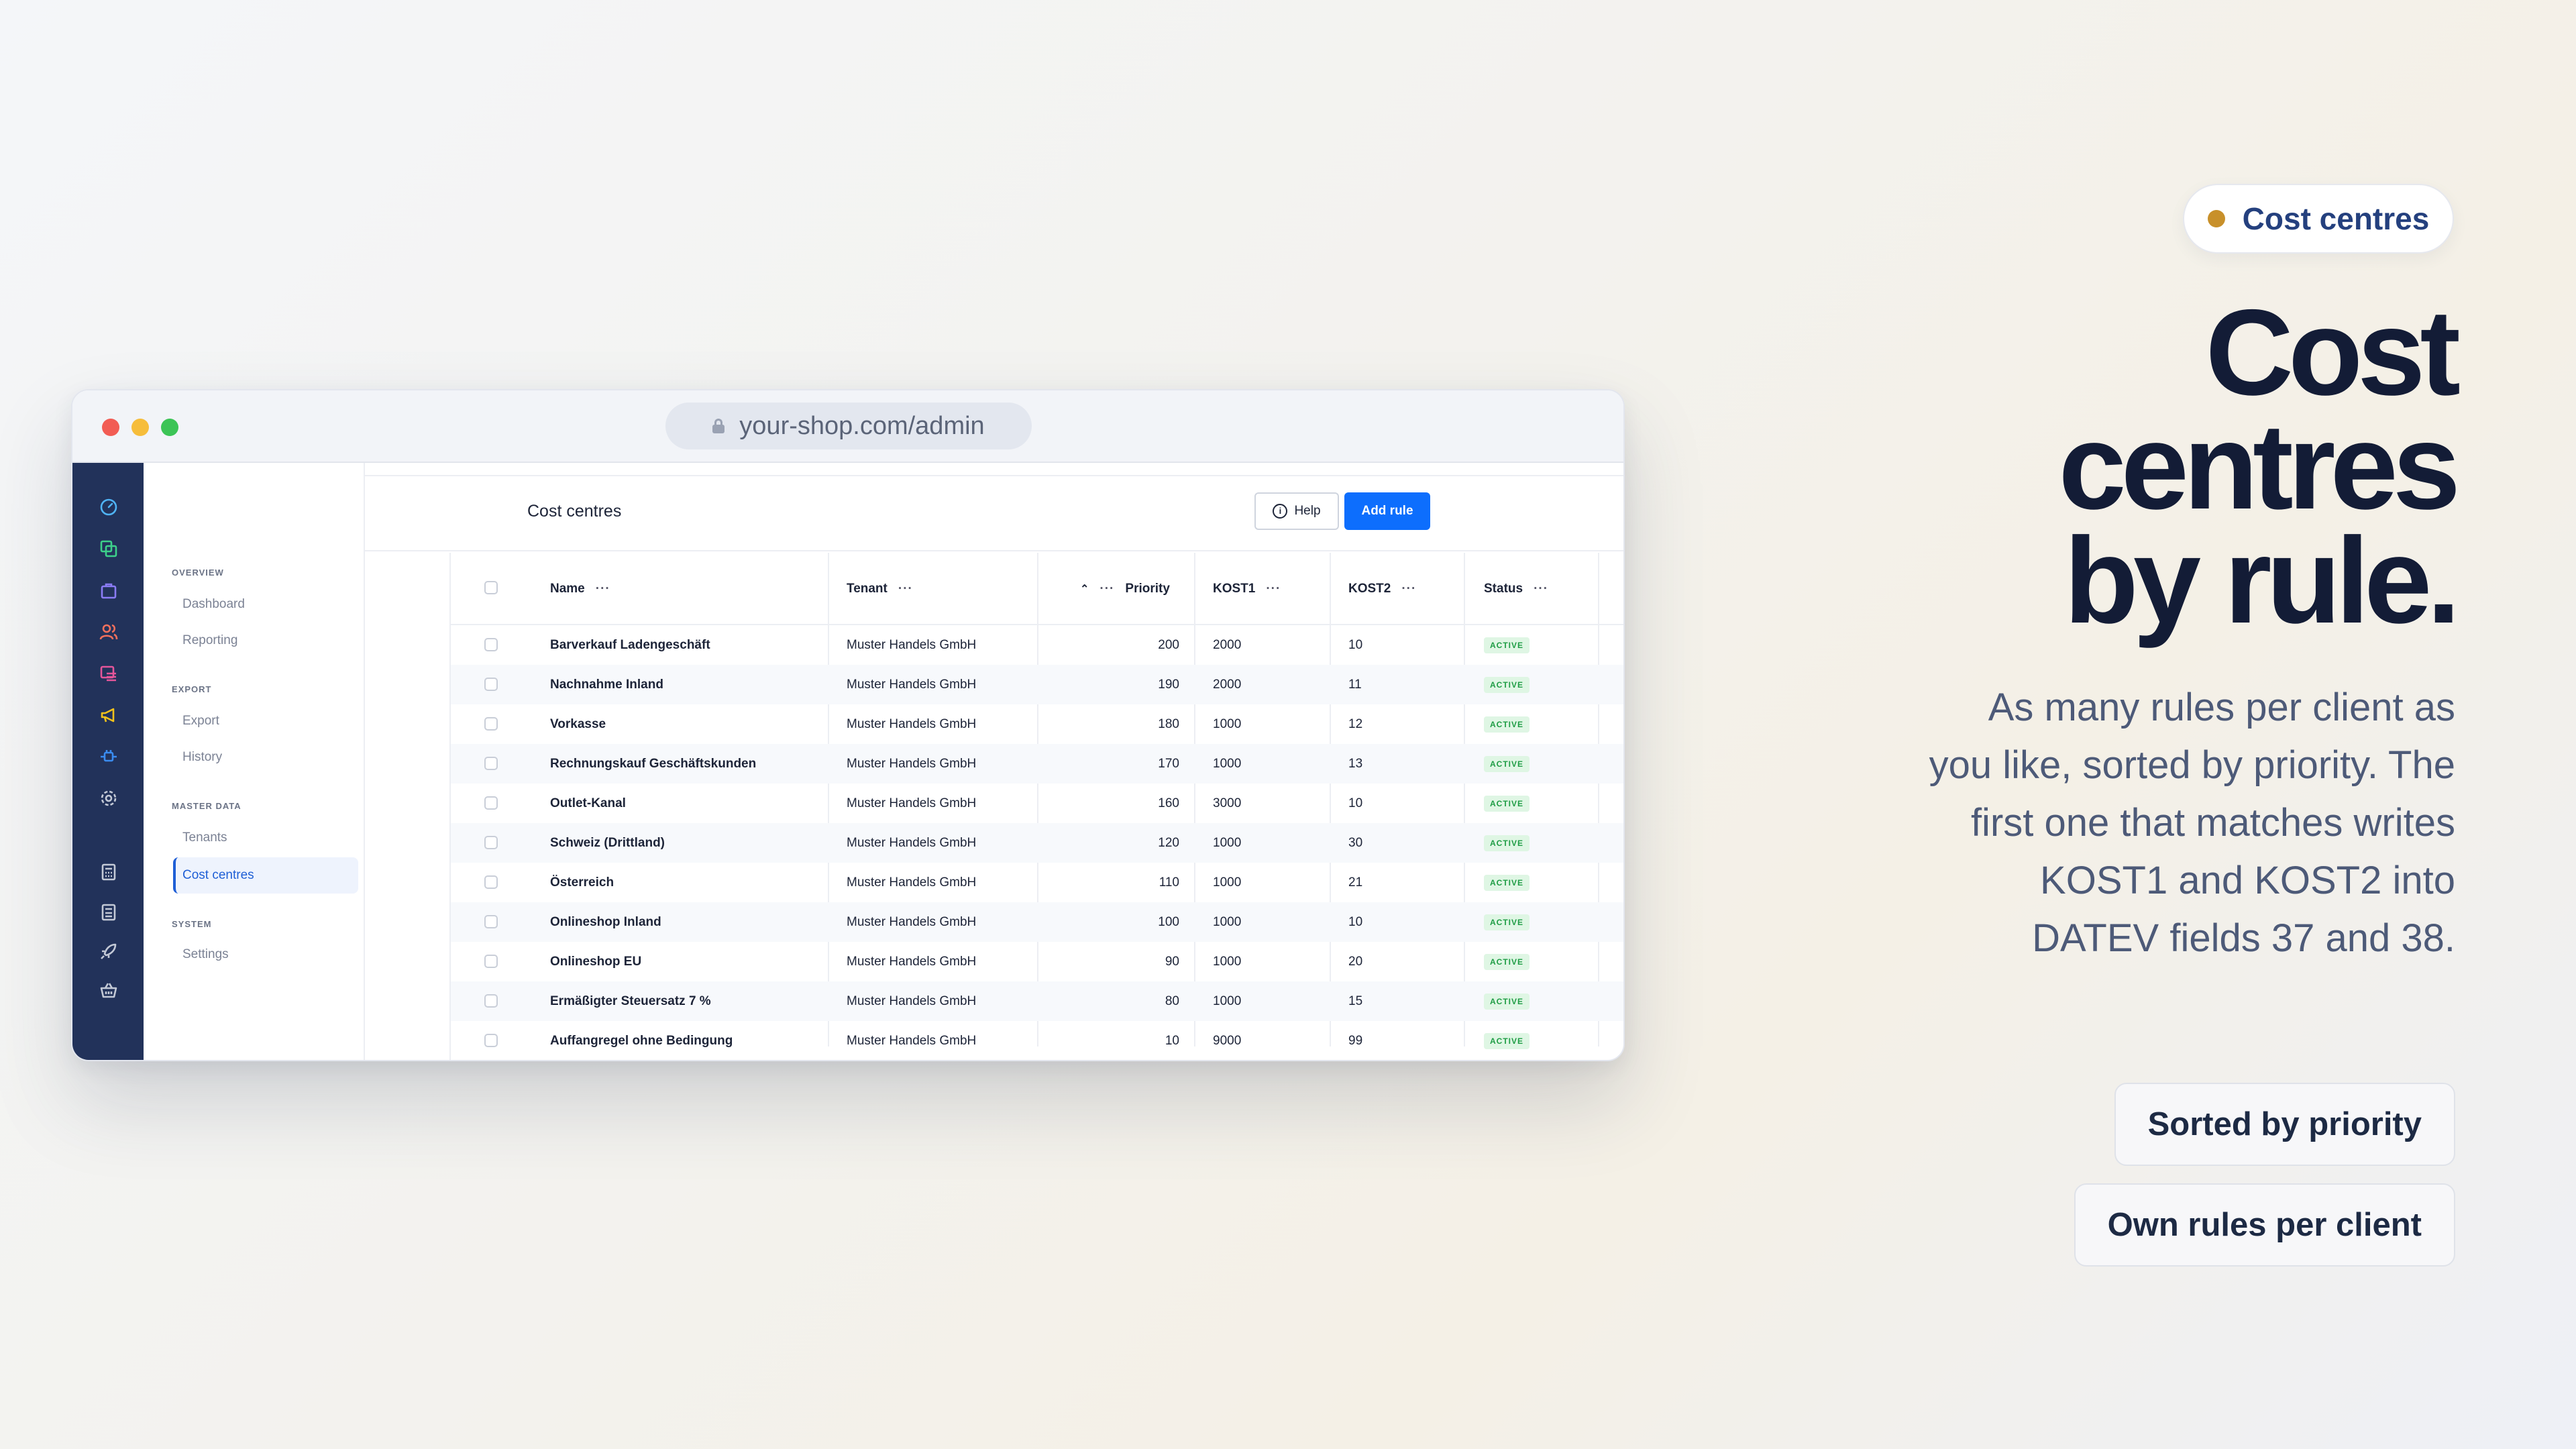  Describe the element at coordinates (1355, 843) in the screenshot. I see `cell-kost2: 30` at that location.